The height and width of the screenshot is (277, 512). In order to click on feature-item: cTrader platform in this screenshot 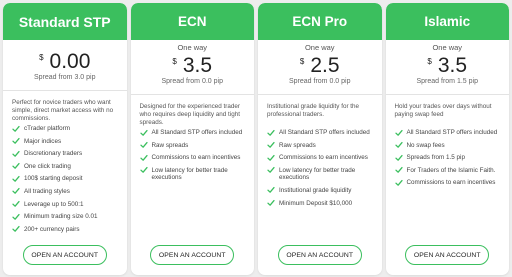, I will do `click(65, 129)`.